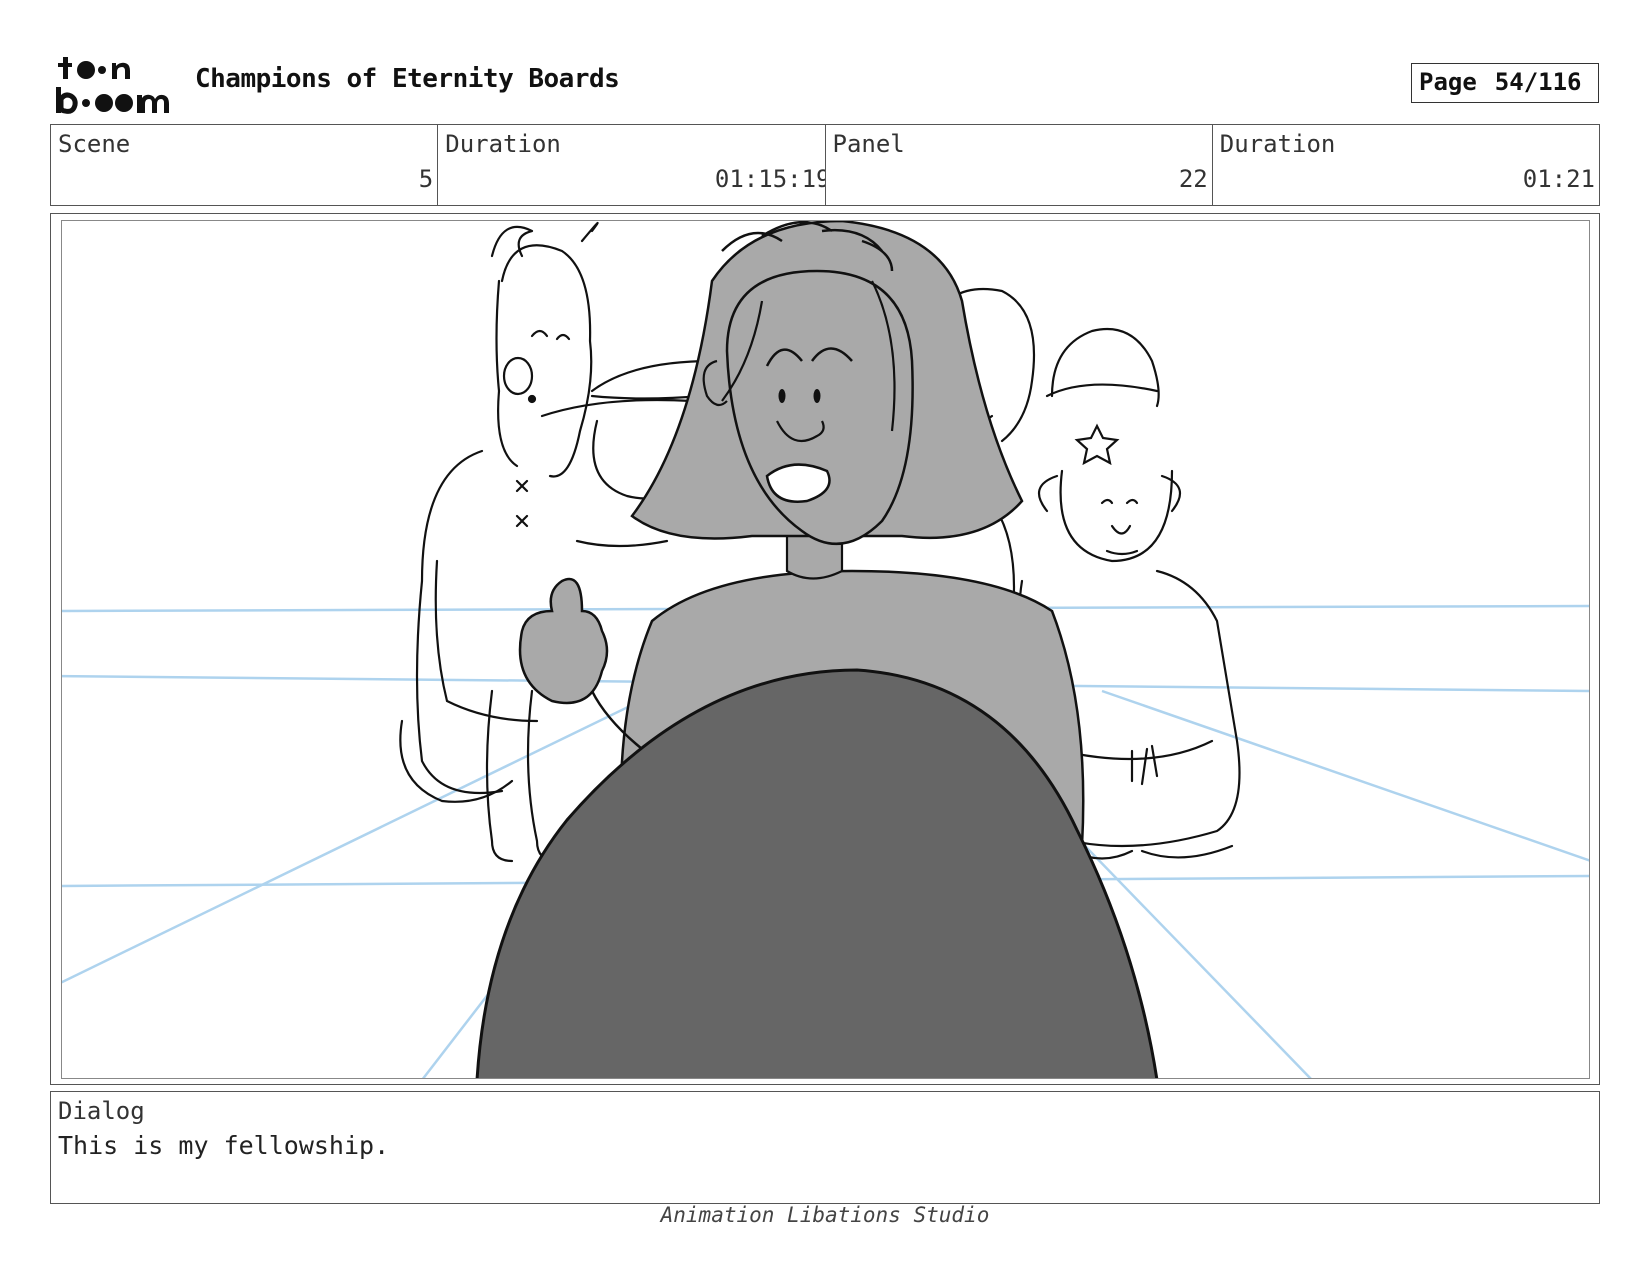 This screenshot has height=1275, width=1650. I want to click on page-number: 54/116, so click(1538, 82).